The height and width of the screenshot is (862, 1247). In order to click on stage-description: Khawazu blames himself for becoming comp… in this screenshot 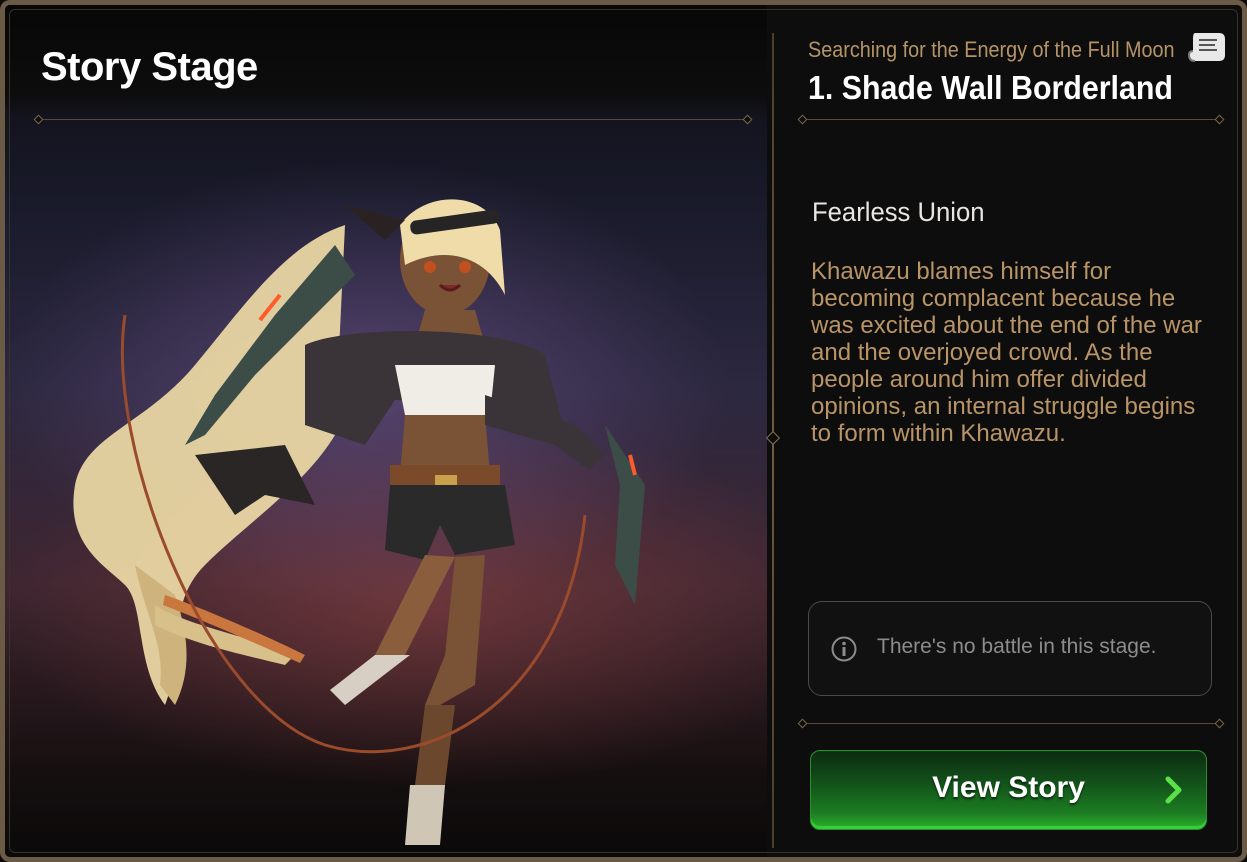, I will do `click(1006, 352)`.